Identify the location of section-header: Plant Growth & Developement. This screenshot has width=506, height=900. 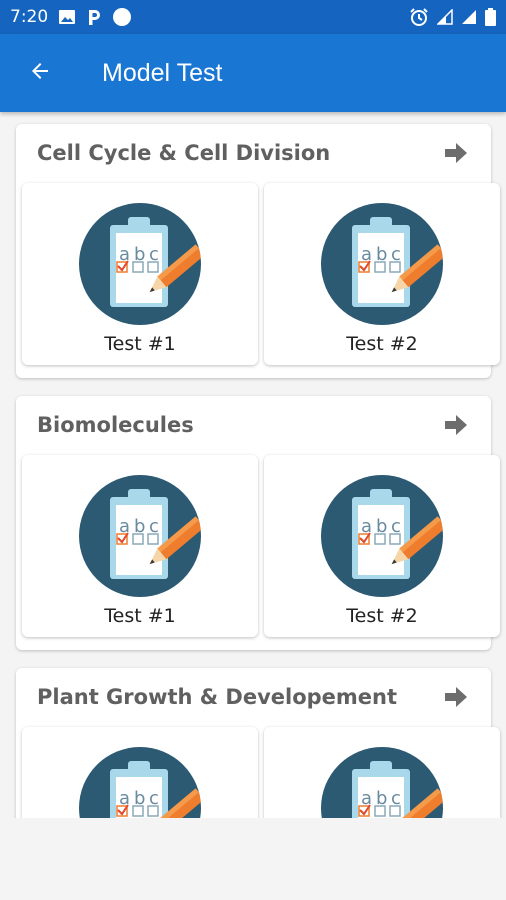
(253, 697).